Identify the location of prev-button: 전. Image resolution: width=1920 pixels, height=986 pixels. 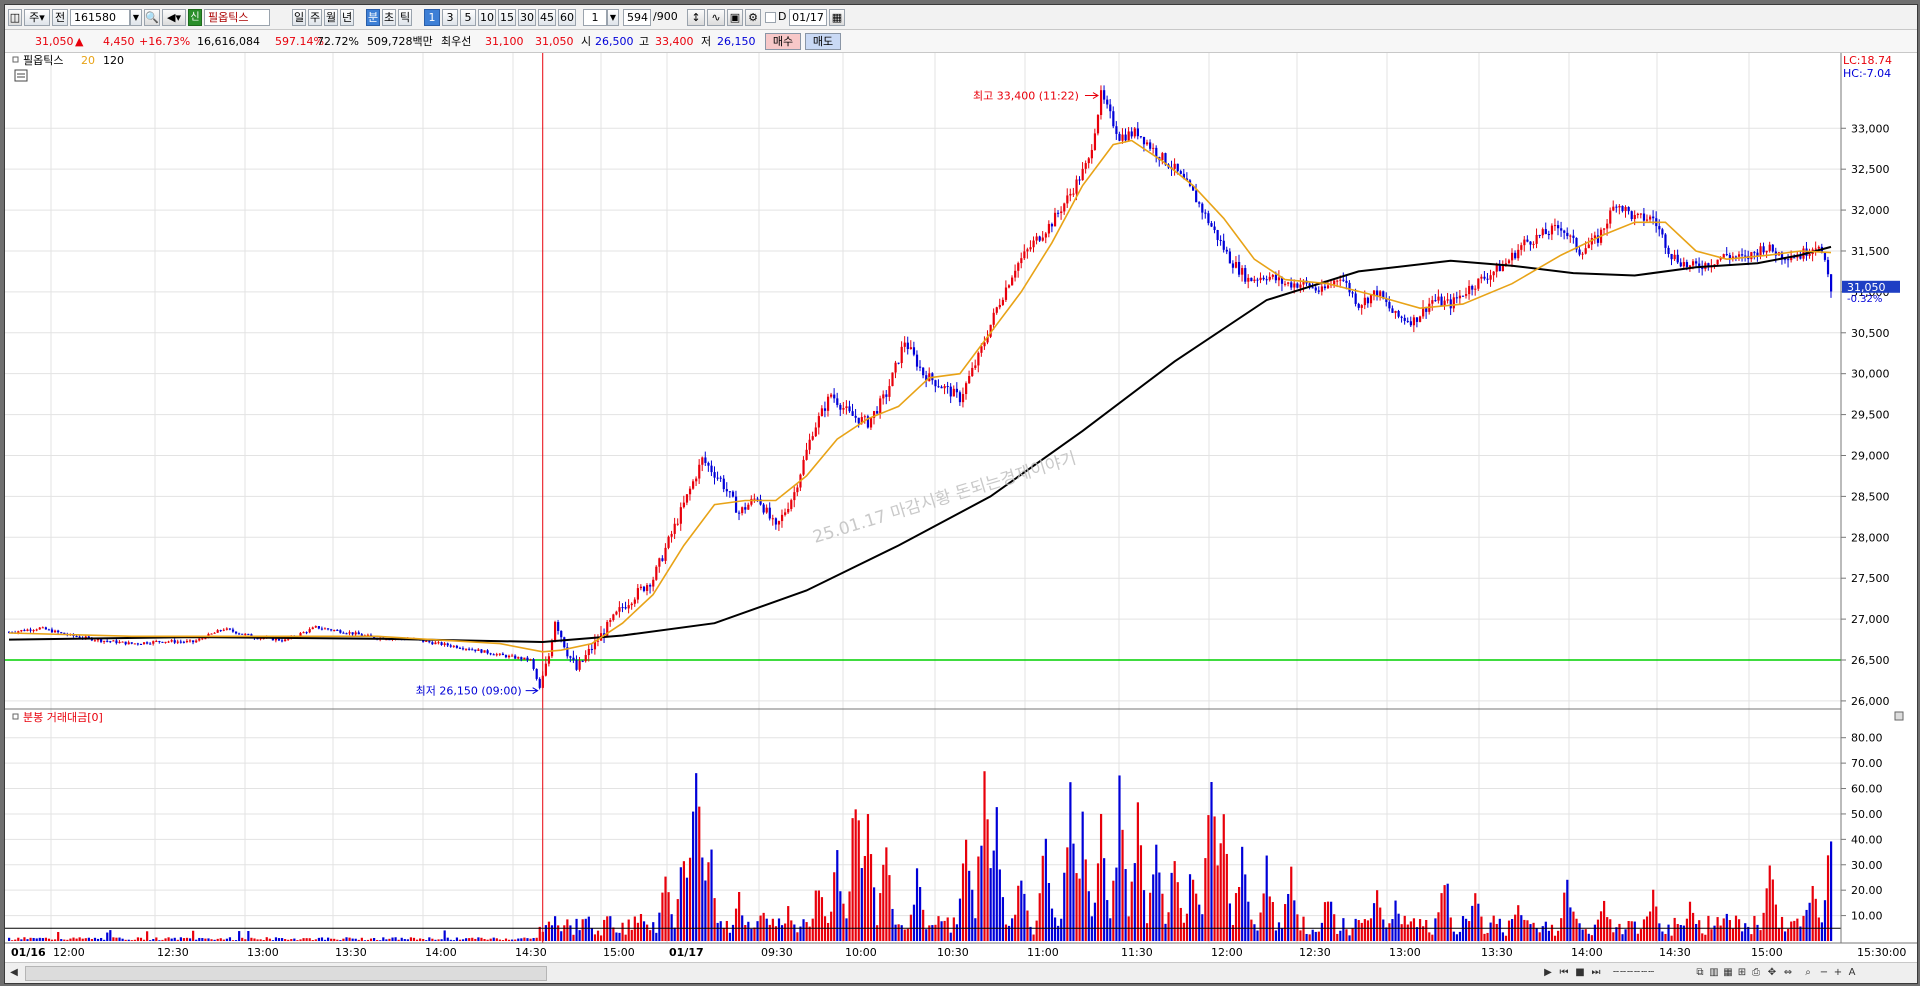
(60, 17).